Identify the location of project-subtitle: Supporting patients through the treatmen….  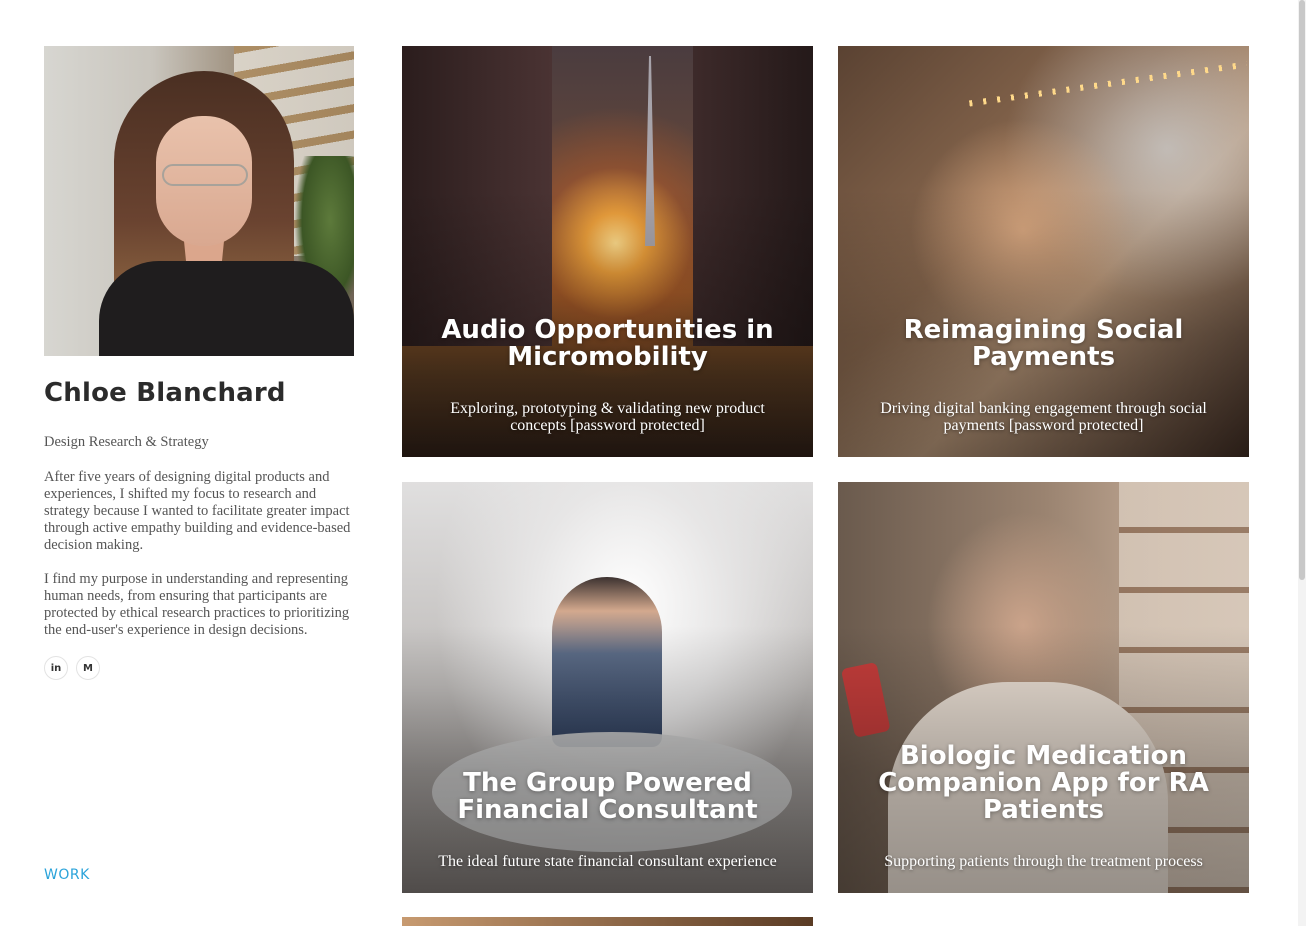
(1043, 861).